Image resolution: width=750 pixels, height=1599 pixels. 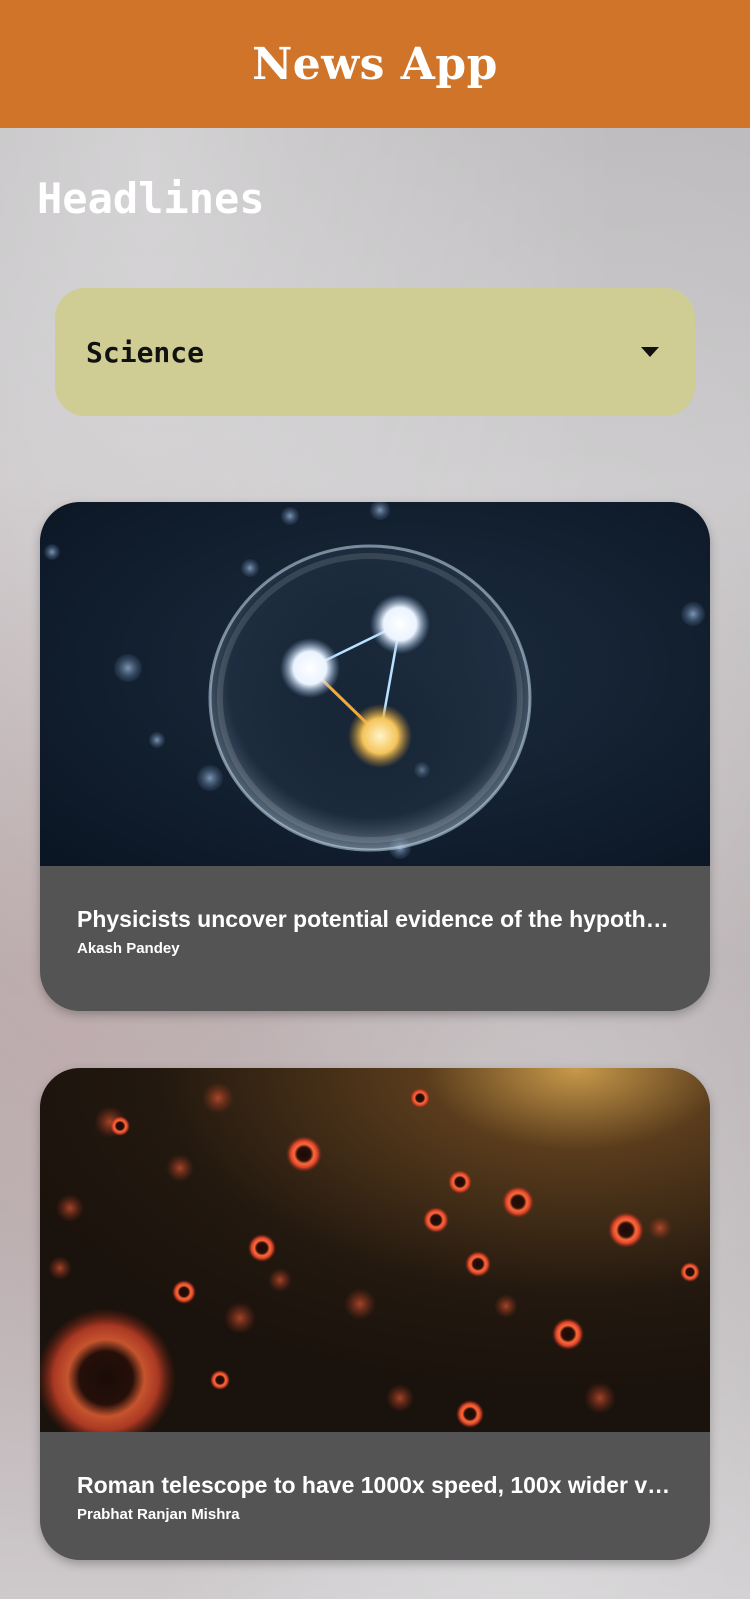 I want to click on category-dropdown: Science, so click(x=375, y=352).